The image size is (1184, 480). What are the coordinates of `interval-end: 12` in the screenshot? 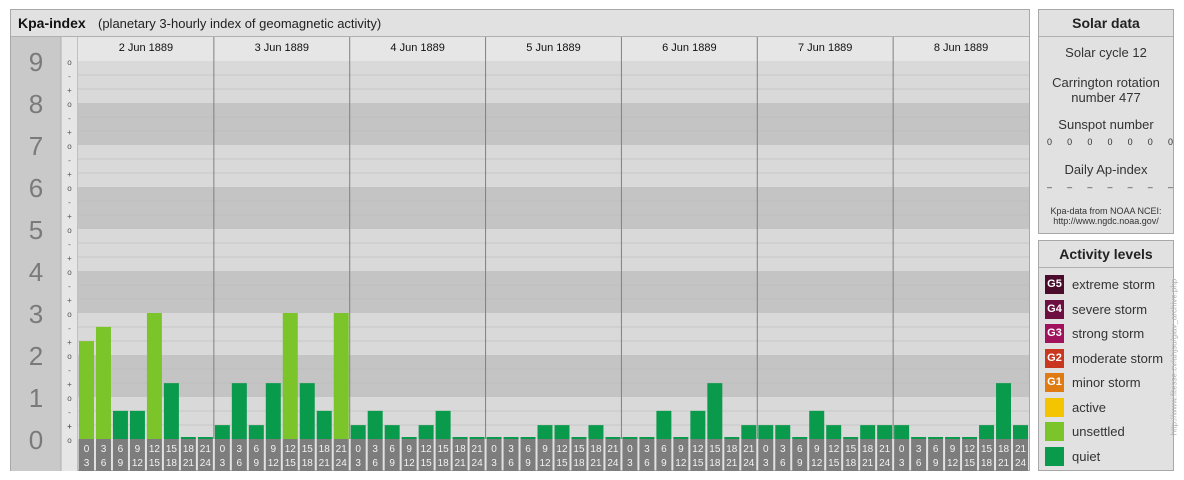 It's located at (138, 463).